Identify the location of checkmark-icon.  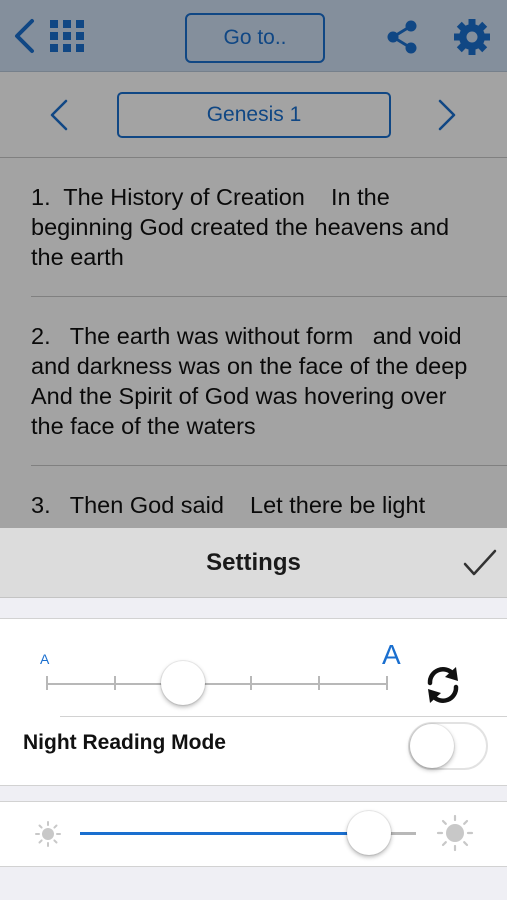
(480, 563).